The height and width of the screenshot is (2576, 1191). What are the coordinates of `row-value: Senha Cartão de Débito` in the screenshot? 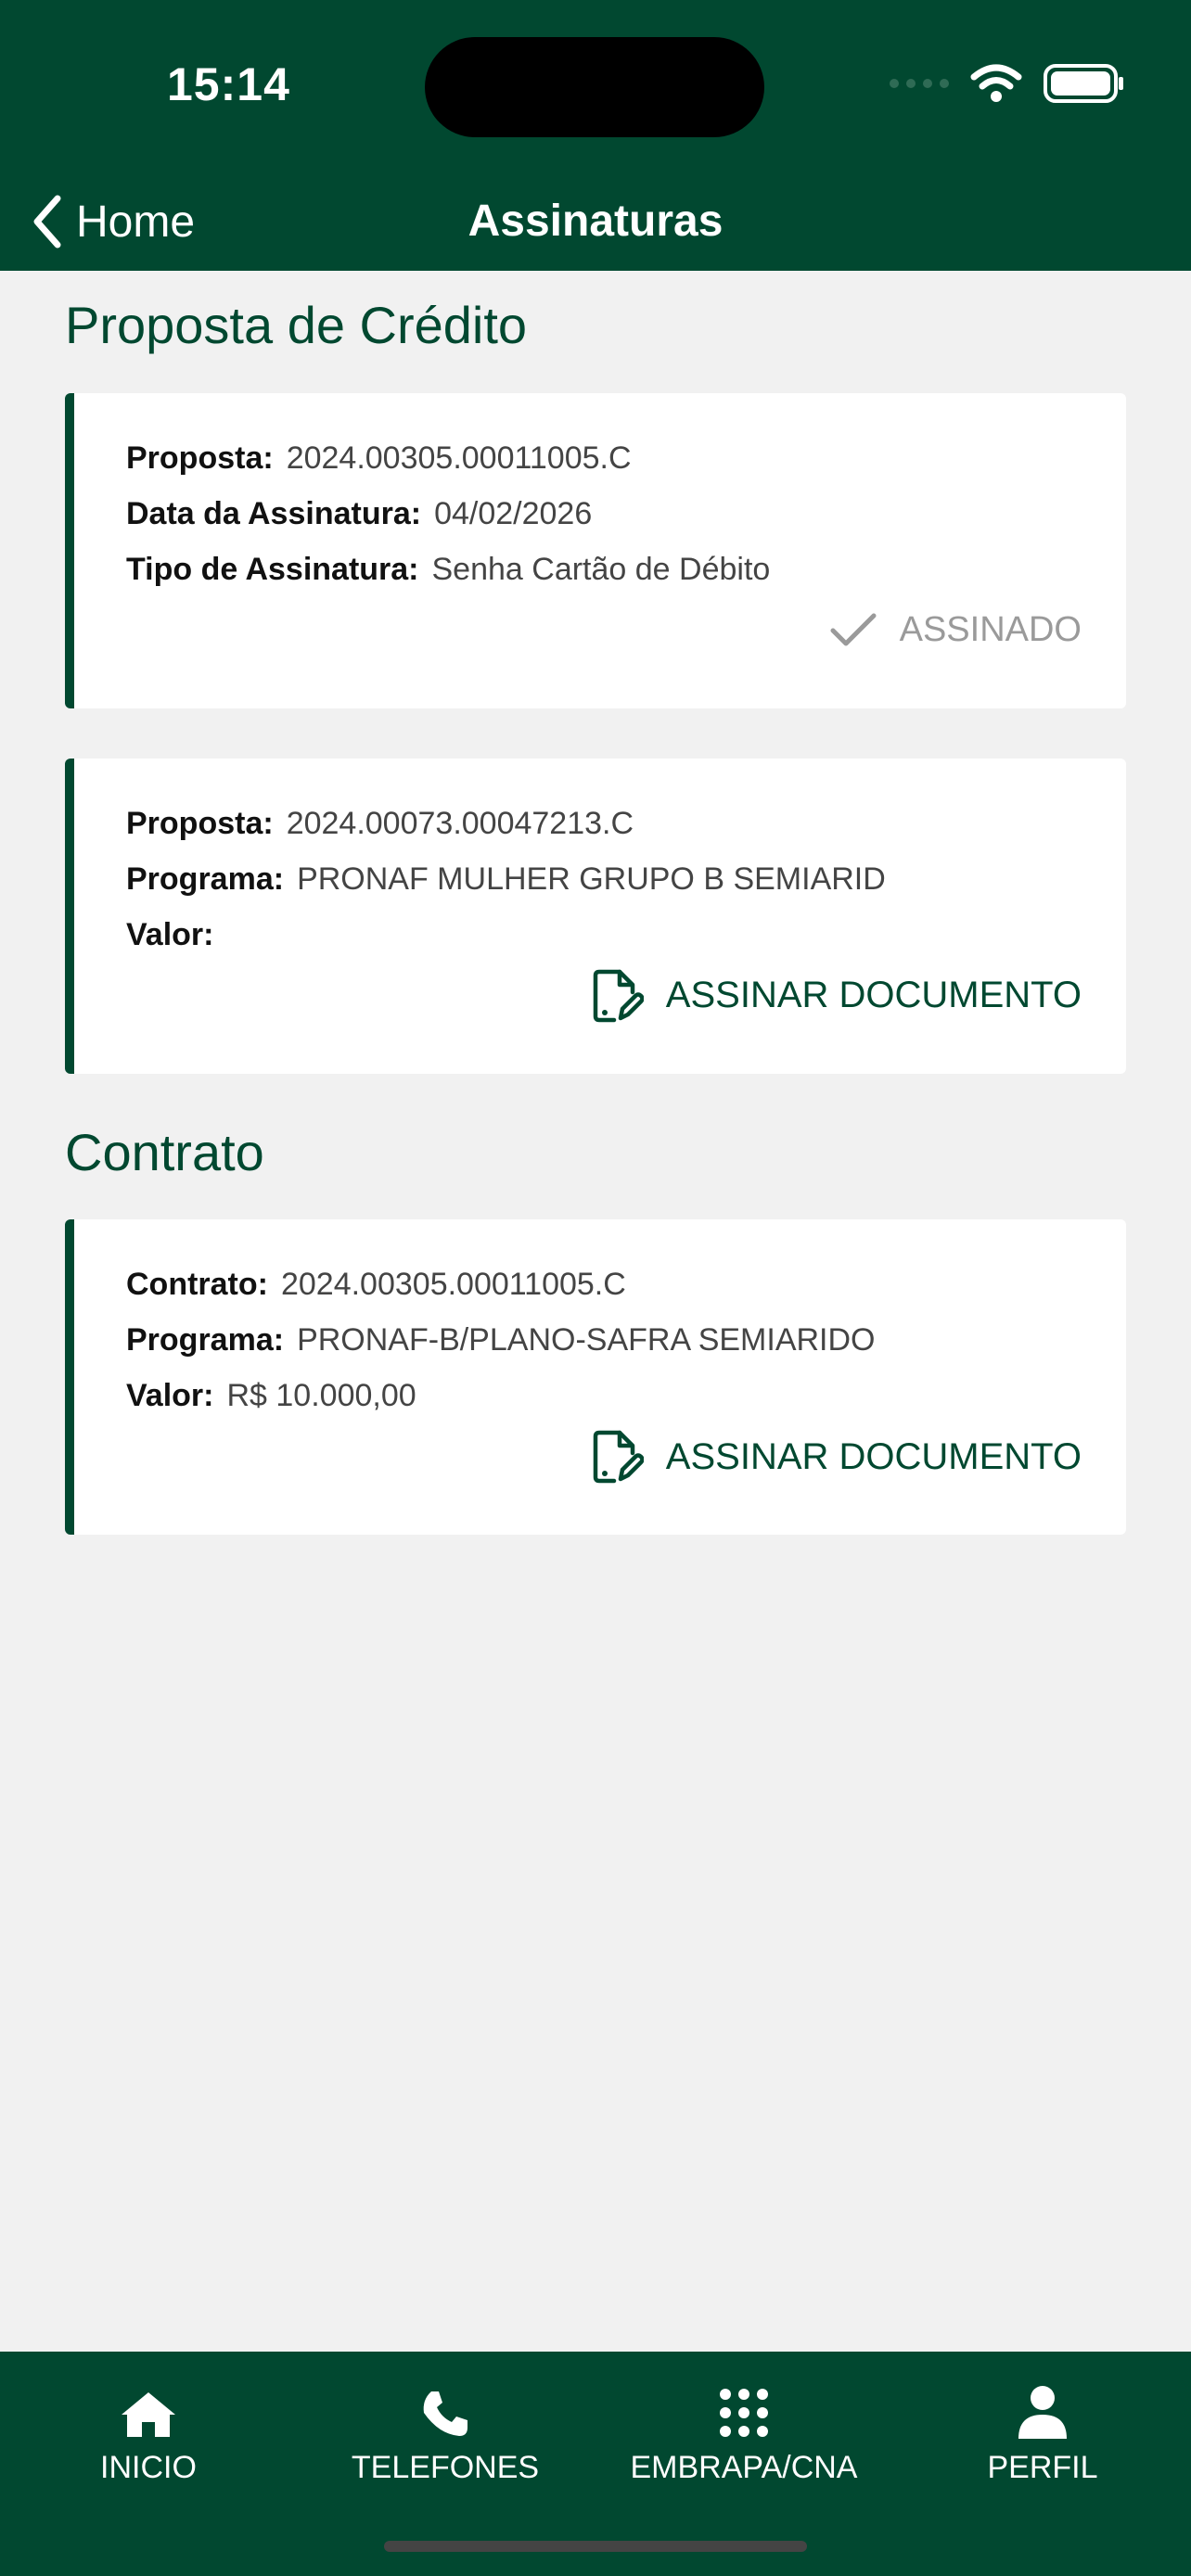 It's located at (601, 569).